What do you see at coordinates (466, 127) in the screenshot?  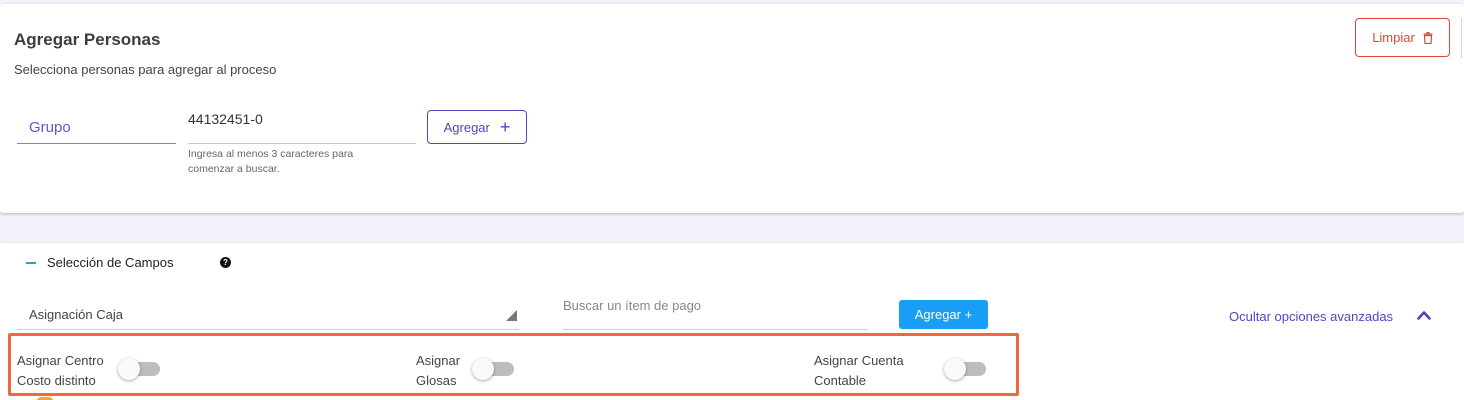 I see `add-person-label: Agregar` at bounding box center [466, 127].